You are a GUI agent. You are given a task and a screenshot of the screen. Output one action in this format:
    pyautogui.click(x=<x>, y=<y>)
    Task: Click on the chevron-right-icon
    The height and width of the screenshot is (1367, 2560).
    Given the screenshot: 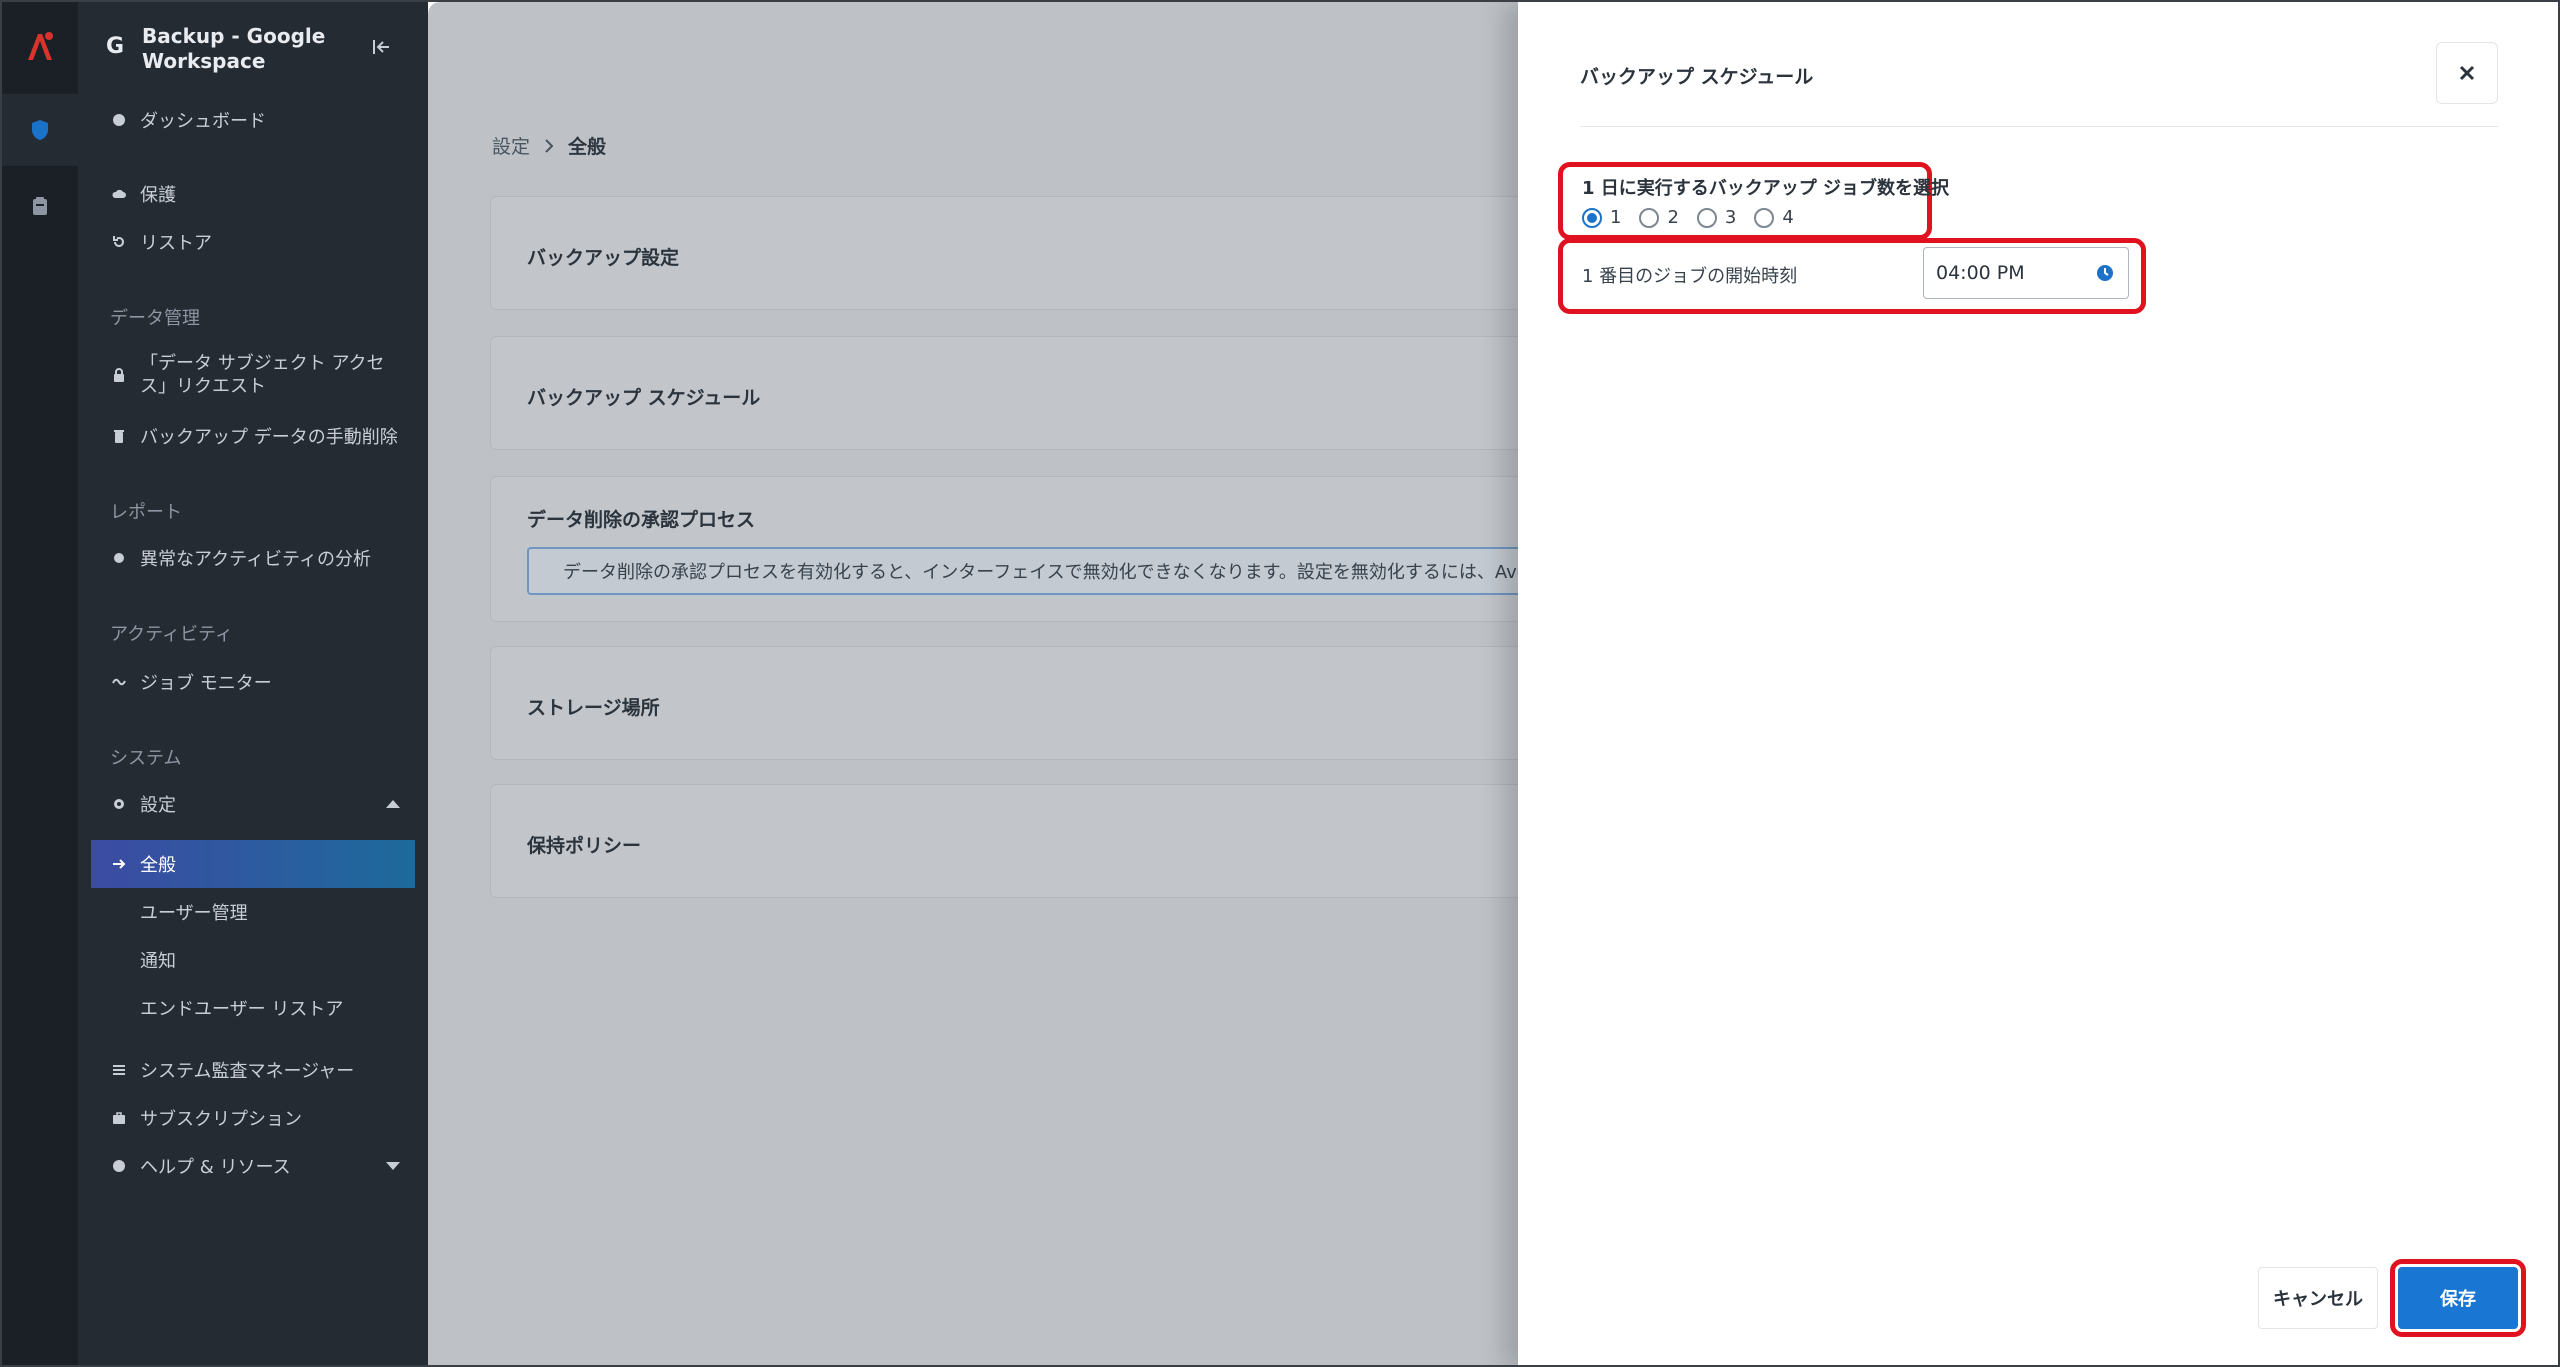 What is the action you would take?
    pyautogui.click(x=549, y=145)
    